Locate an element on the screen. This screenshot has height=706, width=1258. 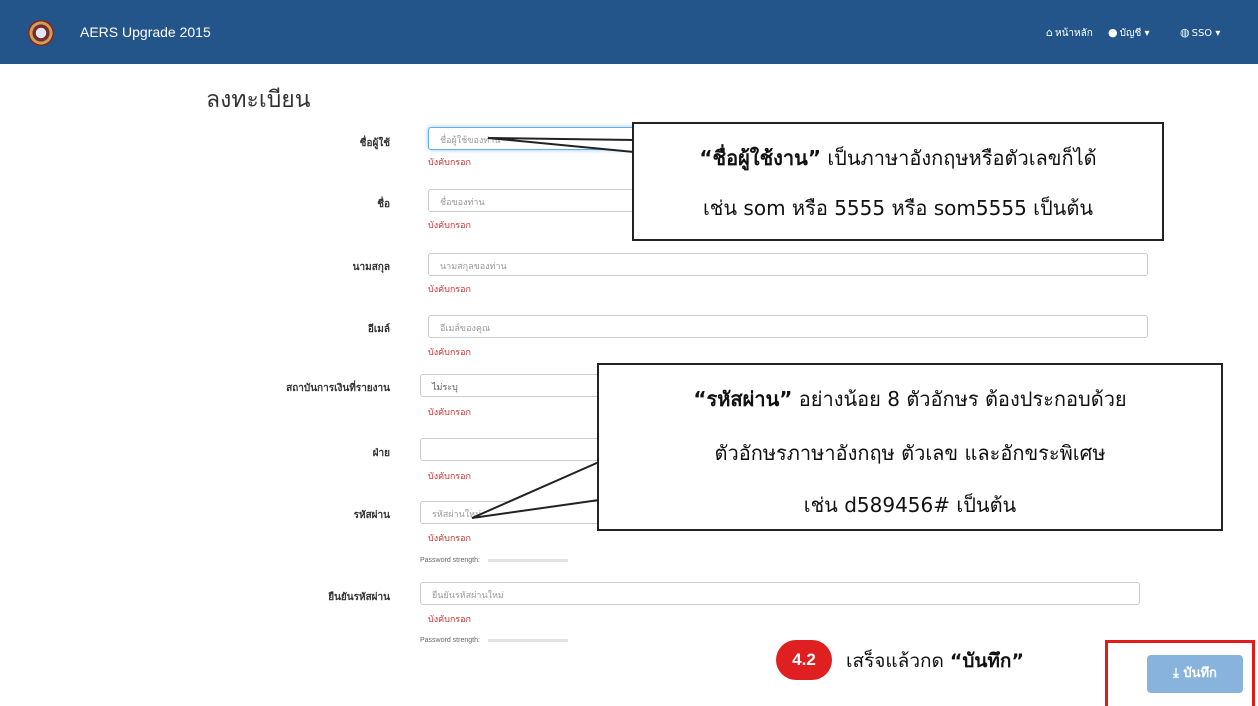
username-callout-line2: เช่น som หรือ 5555 หรือ som5555 เป็นต้น is located at coordinates (898, 208).